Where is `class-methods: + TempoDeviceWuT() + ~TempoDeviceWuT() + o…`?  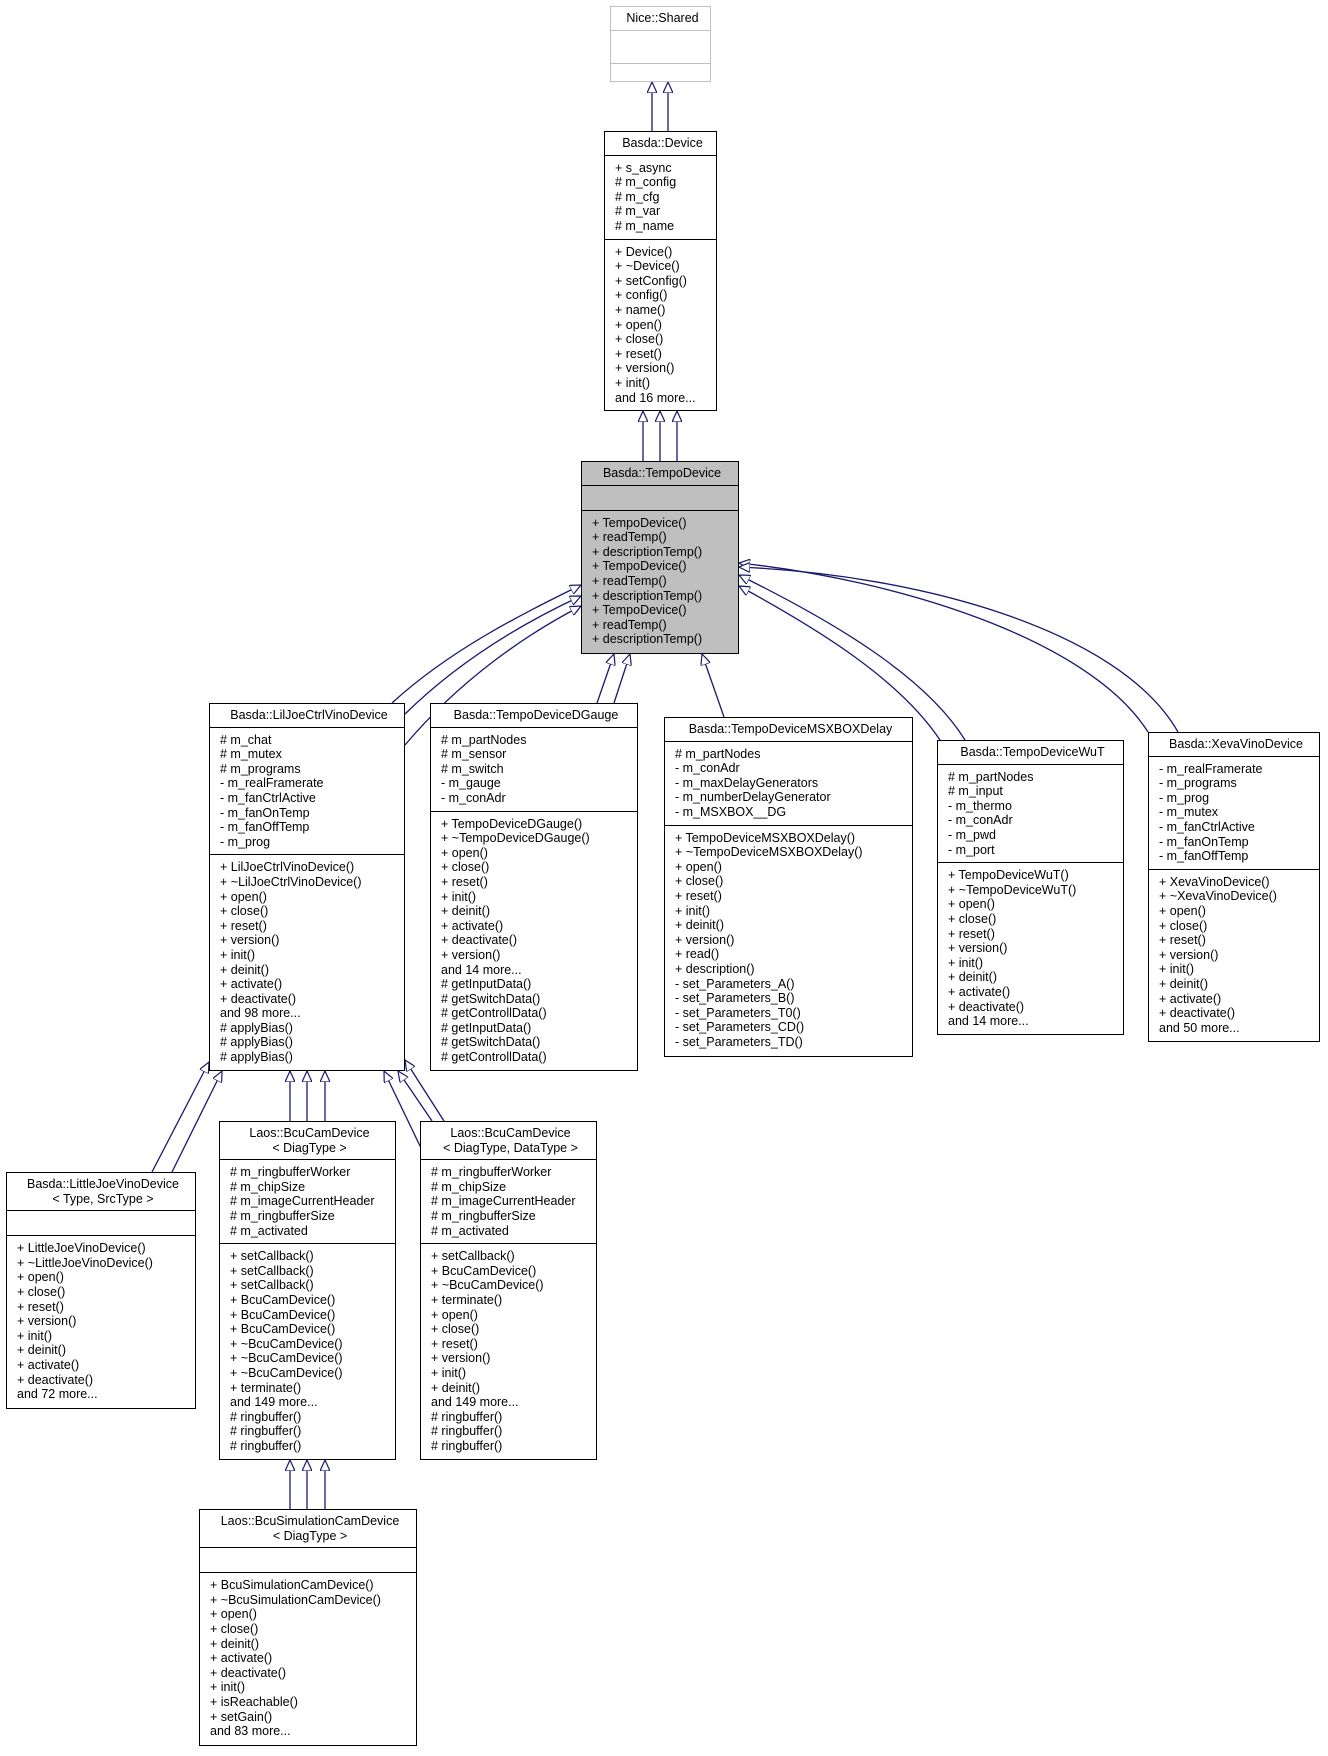
class-methods: + TempoDeviceWuT() + ~TempoDeviceWuT() + o… is located at coordinates (1030, 948).